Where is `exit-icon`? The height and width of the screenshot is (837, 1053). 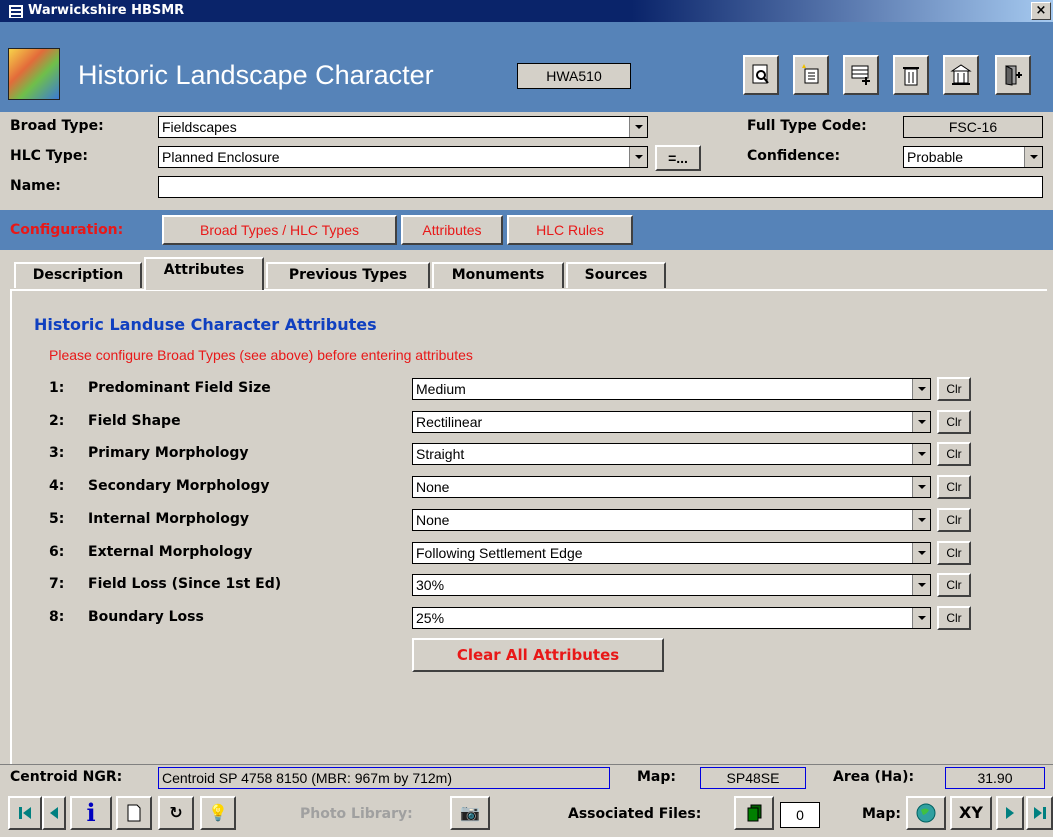
exit-icon is located at coordinates (1013, 75).